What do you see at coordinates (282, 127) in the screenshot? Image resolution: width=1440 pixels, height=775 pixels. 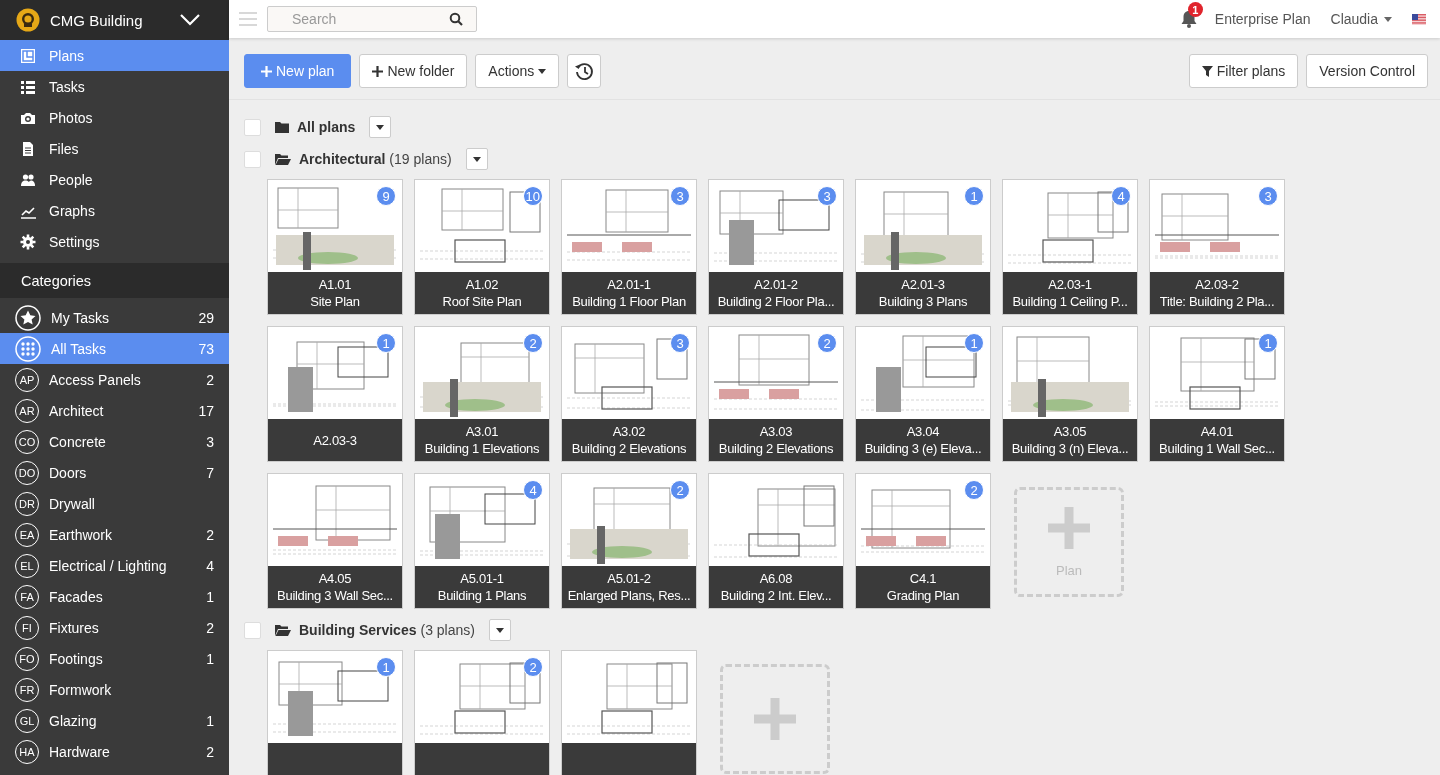 I see `folder-icon` at bounding box center [282, 127].